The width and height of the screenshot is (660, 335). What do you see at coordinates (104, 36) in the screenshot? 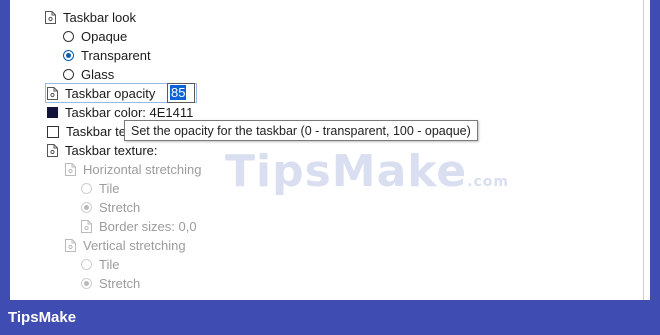
I see `radio-opaque-label: Opaque` at bounding box center [104, 36].